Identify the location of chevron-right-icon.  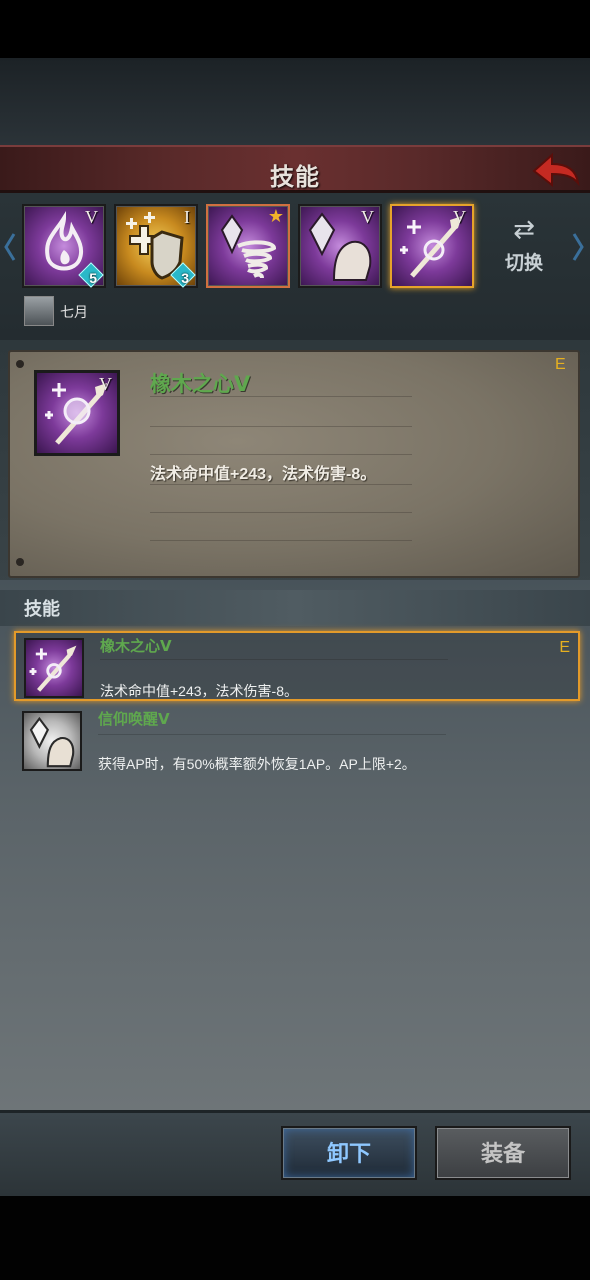
(578, 247).